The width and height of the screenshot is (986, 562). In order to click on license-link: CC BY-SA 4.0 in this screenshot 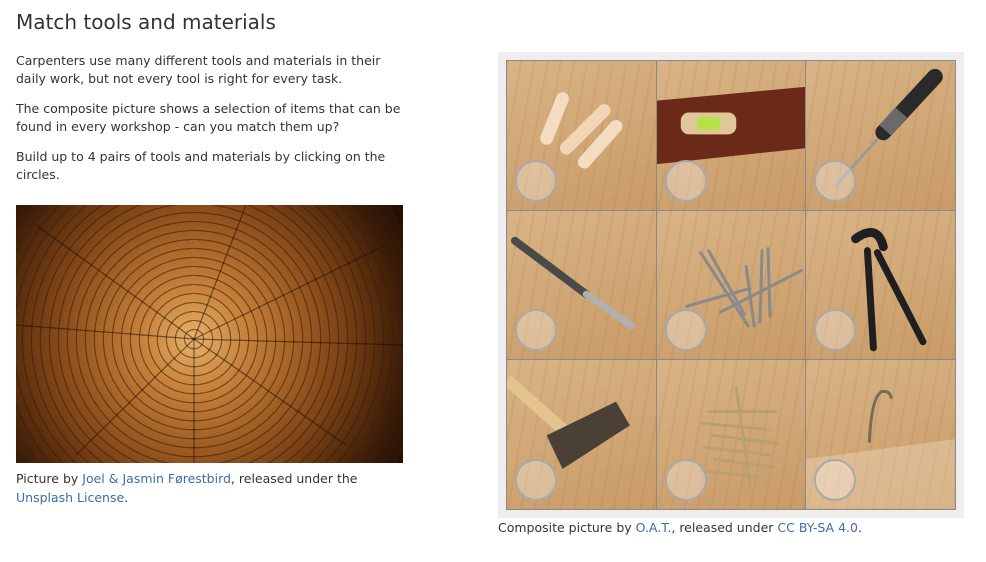, I will do `click(817, 527)`.